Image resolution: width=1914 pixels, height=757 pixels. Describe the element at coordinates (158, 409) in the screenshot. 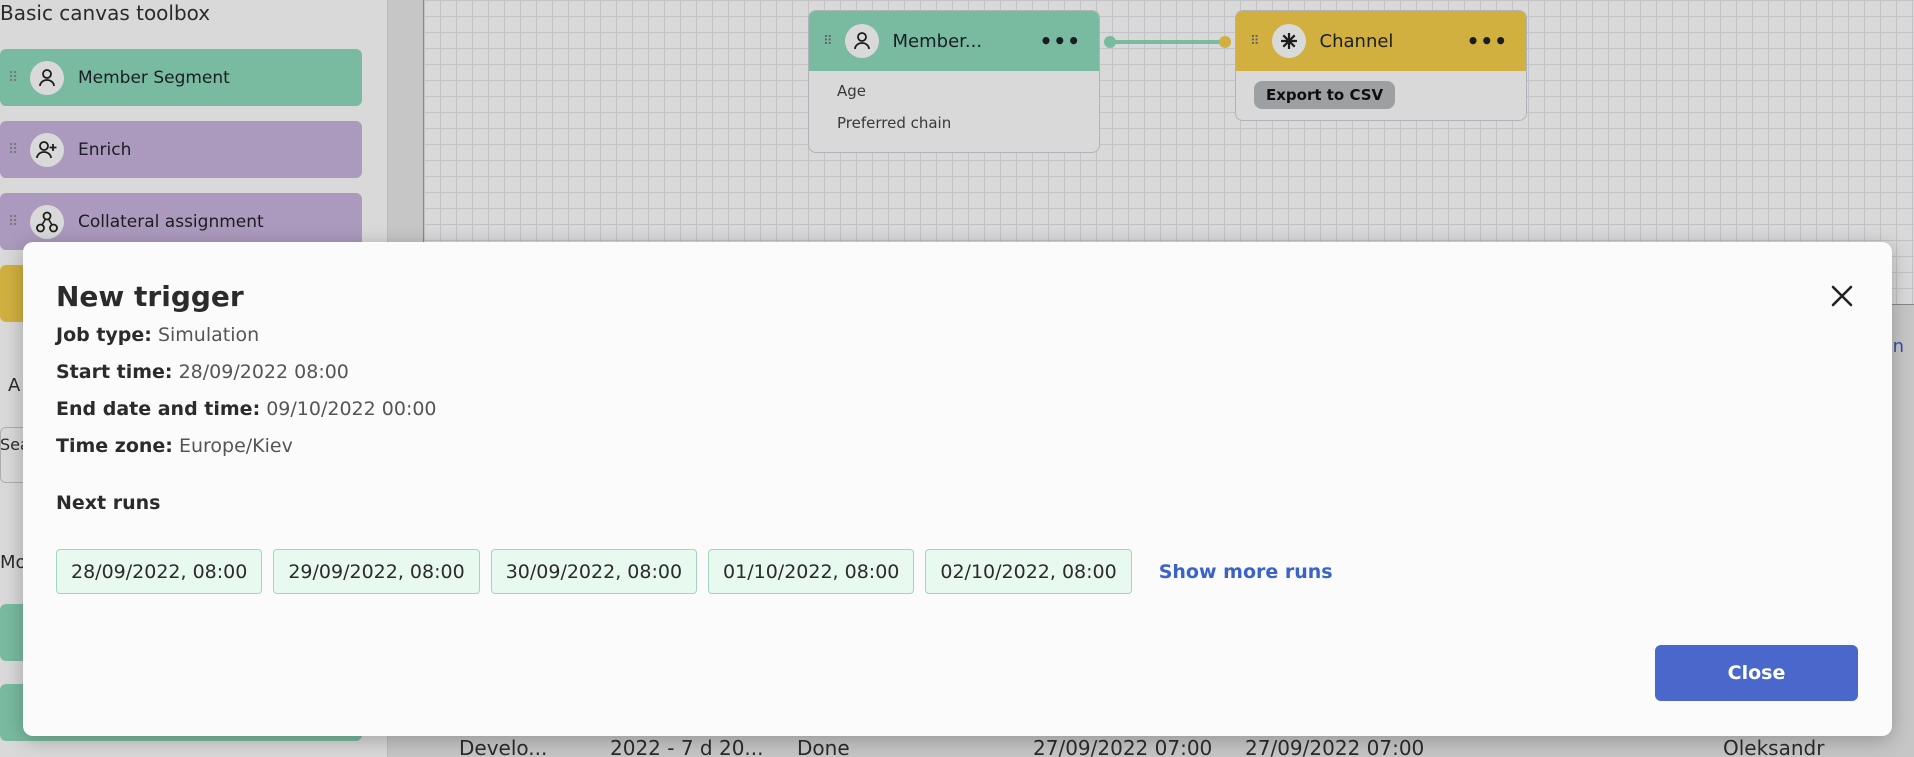

I see `end-time-label: End date and time:` at that location.